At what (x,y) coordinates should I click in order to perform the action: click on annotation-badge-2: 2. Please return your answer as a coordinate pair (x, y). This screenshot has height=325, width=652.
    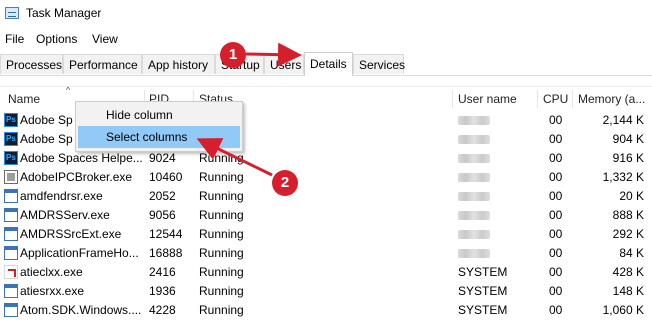
    Looking at the image, I should click on (285, 183).